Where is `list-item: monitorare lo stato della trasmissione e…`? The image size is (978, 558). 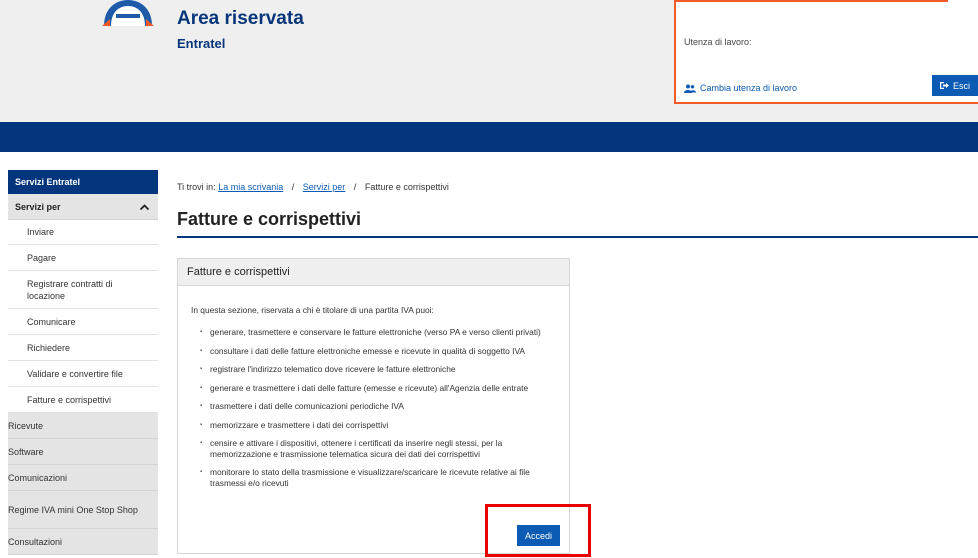 list-item: monitorare lo stato della trasmissione e… is located at coordinates (380, 477).